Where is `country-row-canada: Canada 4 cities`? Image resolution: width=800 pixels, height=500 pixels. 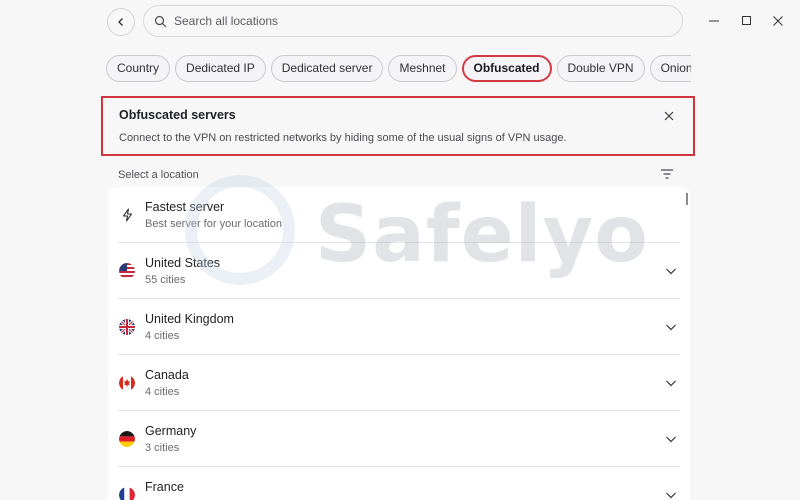
country-row-canada: Canada 4 cities is located at coordinates (399, 383).